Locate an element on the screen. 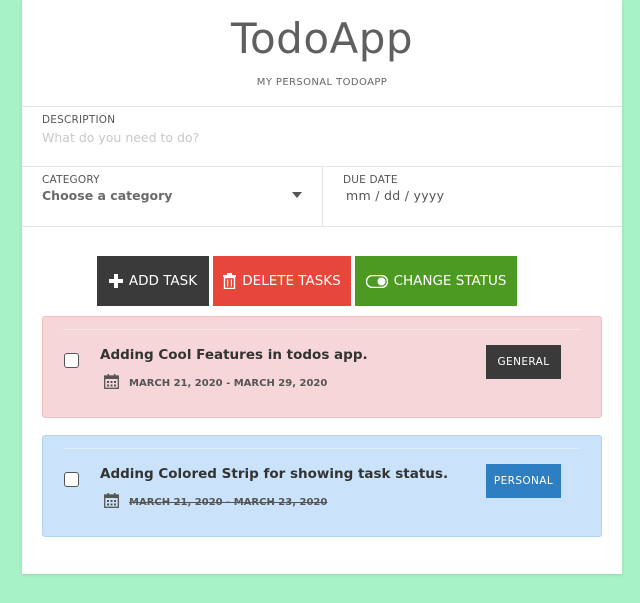 The height and width of the screenshot is (603, 640). task-date-range: MARCH 21, 2020 - MARCH 29, 2020 is located at coordinates (228, 383).